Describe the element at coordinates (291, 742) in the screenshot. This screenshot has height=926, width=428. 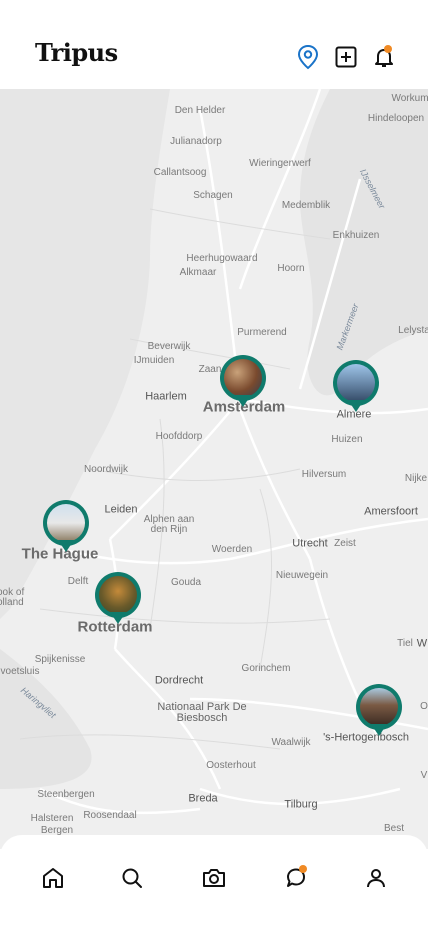
I see `place-label: Waalwijk` at that location.